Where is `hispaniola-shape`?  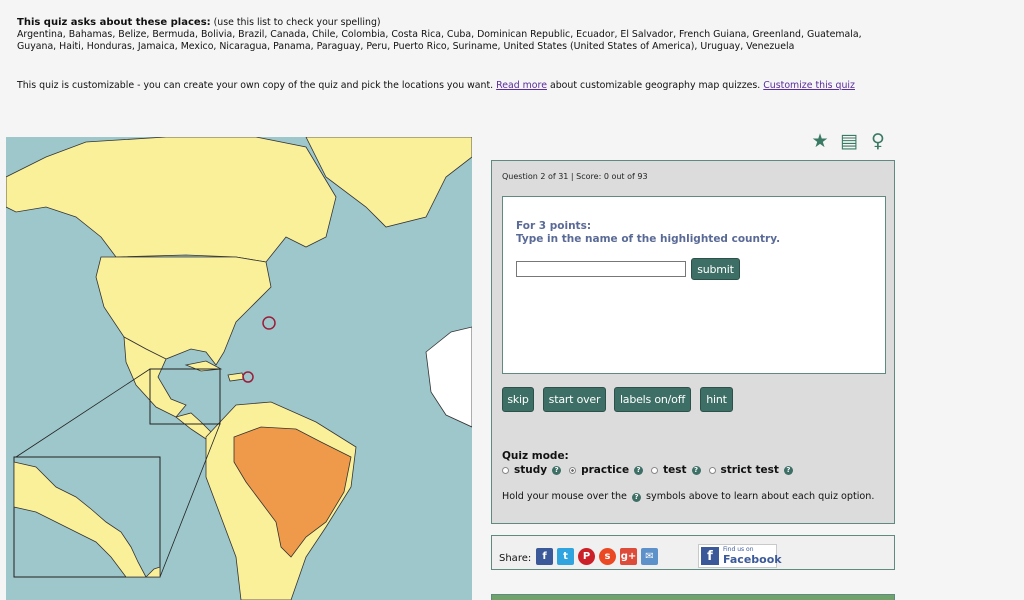 hispaniola-shape is located at coordinates (236, 377).